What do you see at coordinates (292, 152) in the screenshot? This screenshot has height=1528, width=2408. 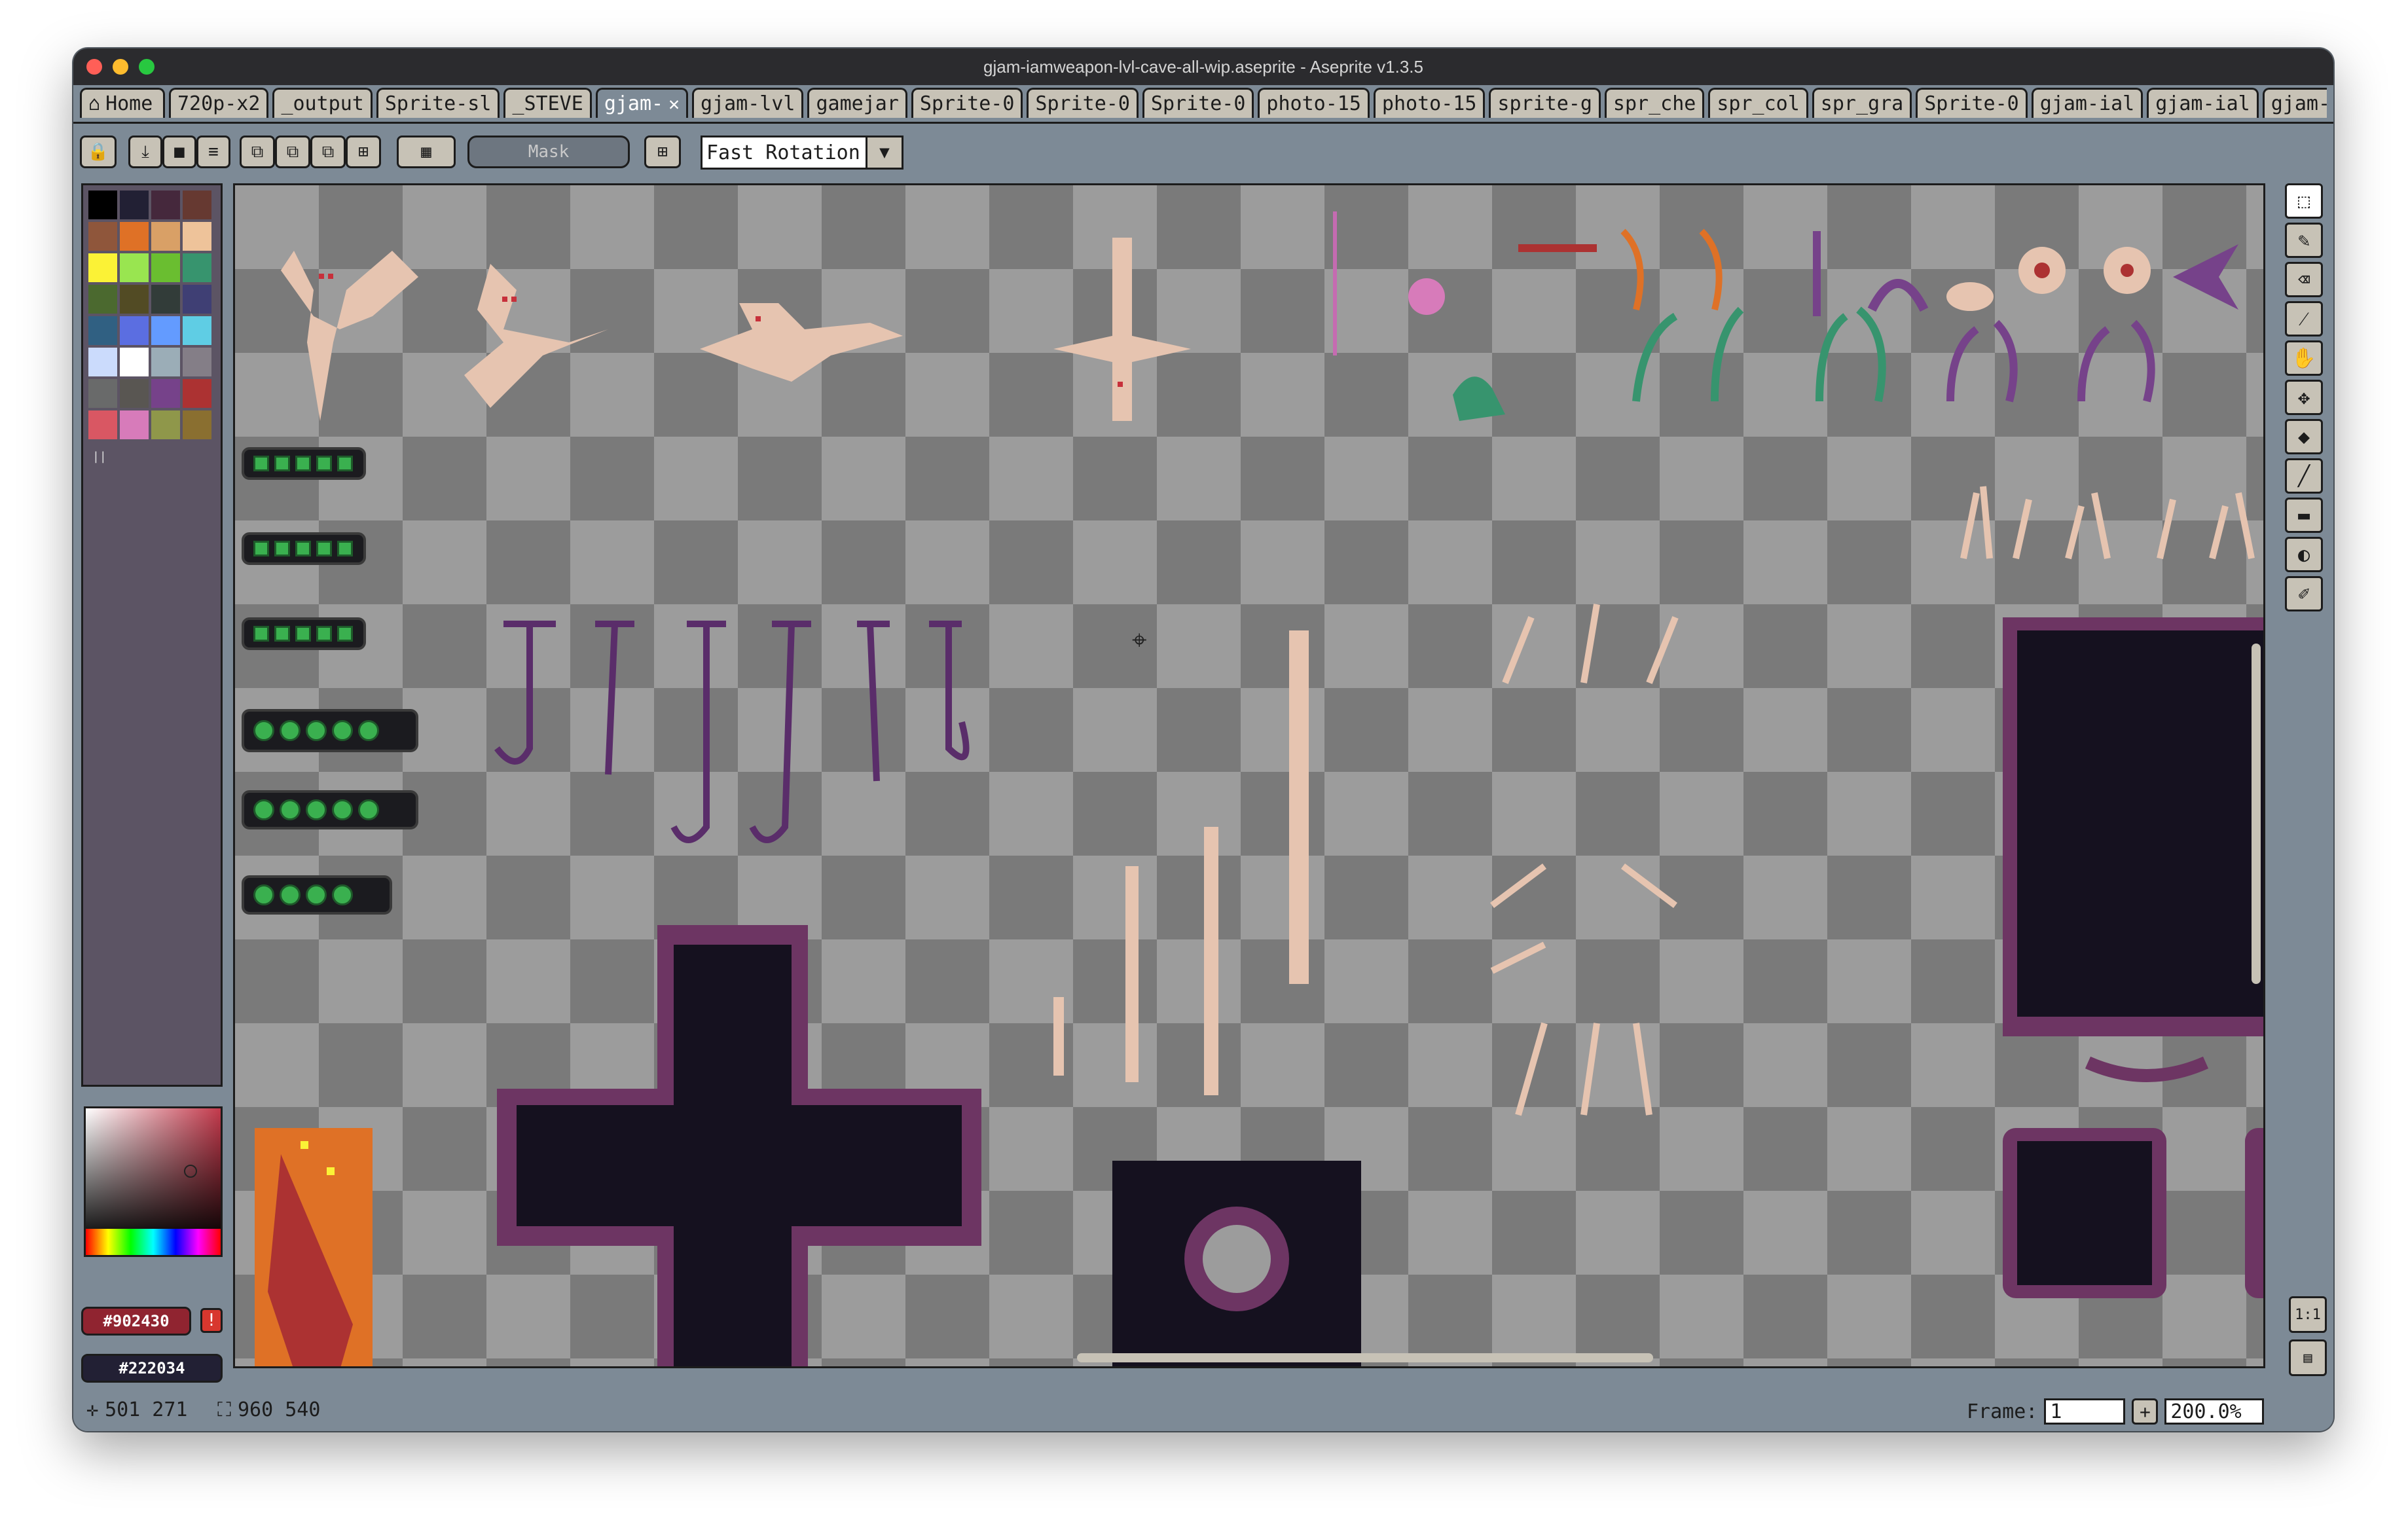 I see `add-selection-icon: ⧉` at bounding box center [292, 152].